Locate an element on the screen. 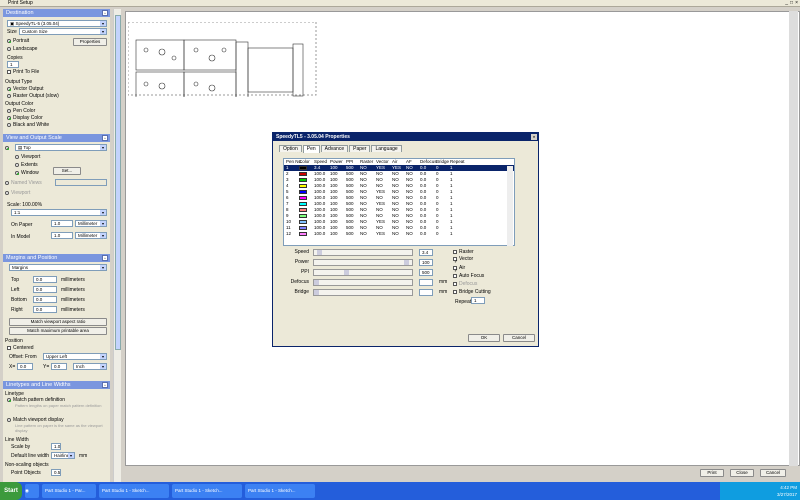  named-views-select is located at coordinates (81, 182).